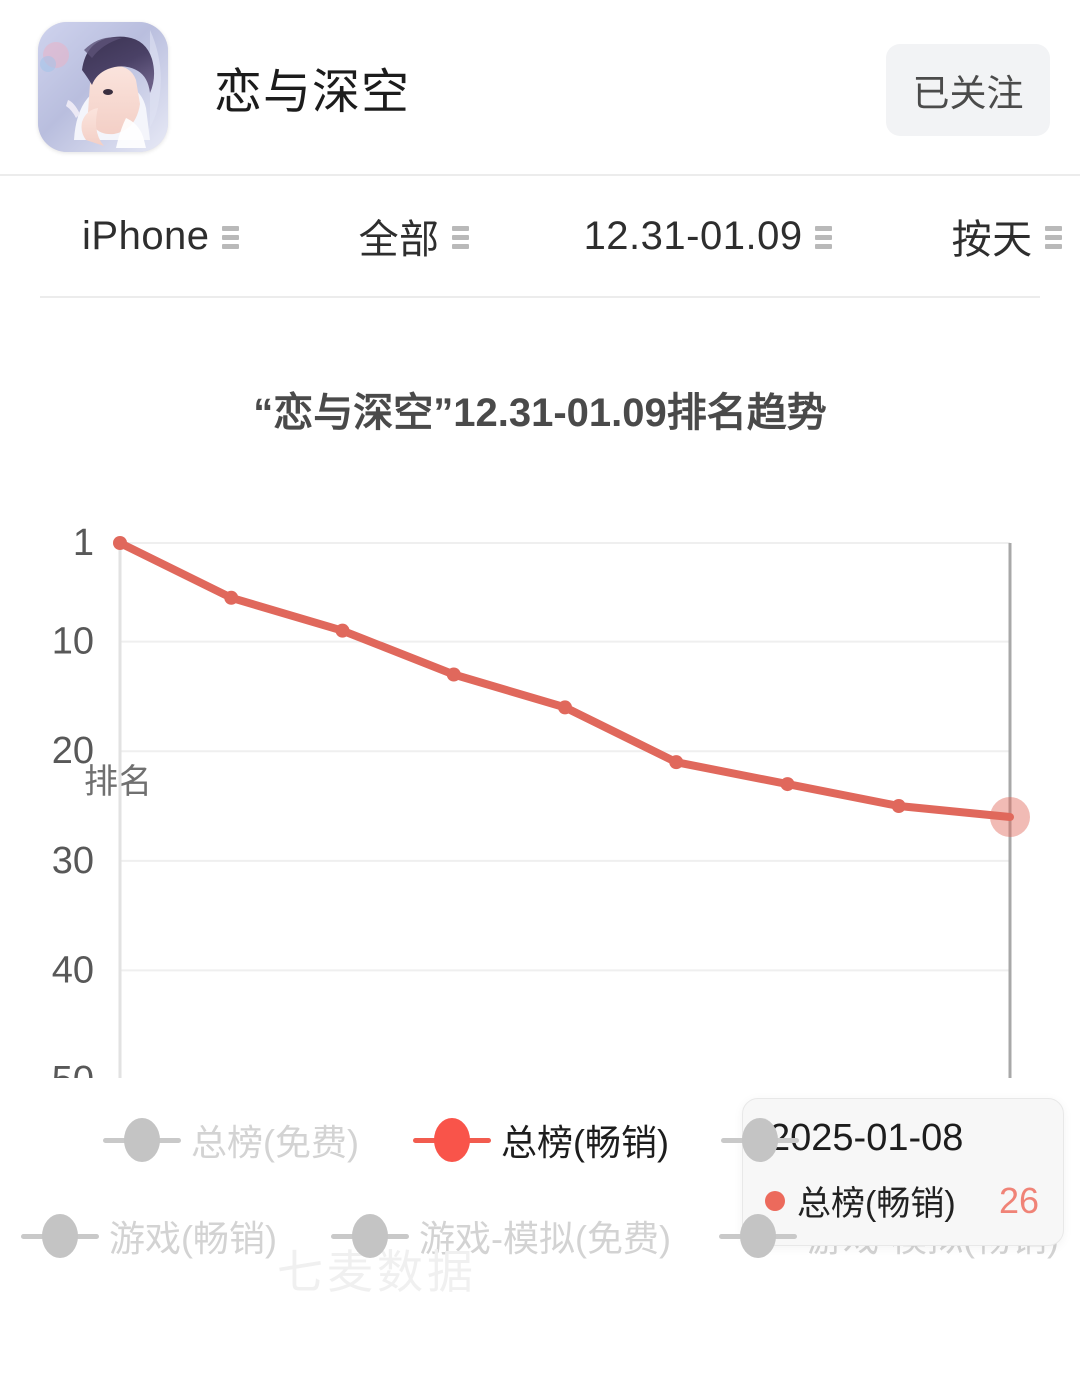  What do you see at coordinates (73, 970) in the screenshot?
I see `y-axis-tick: 40` at bounding box center [73, 970].